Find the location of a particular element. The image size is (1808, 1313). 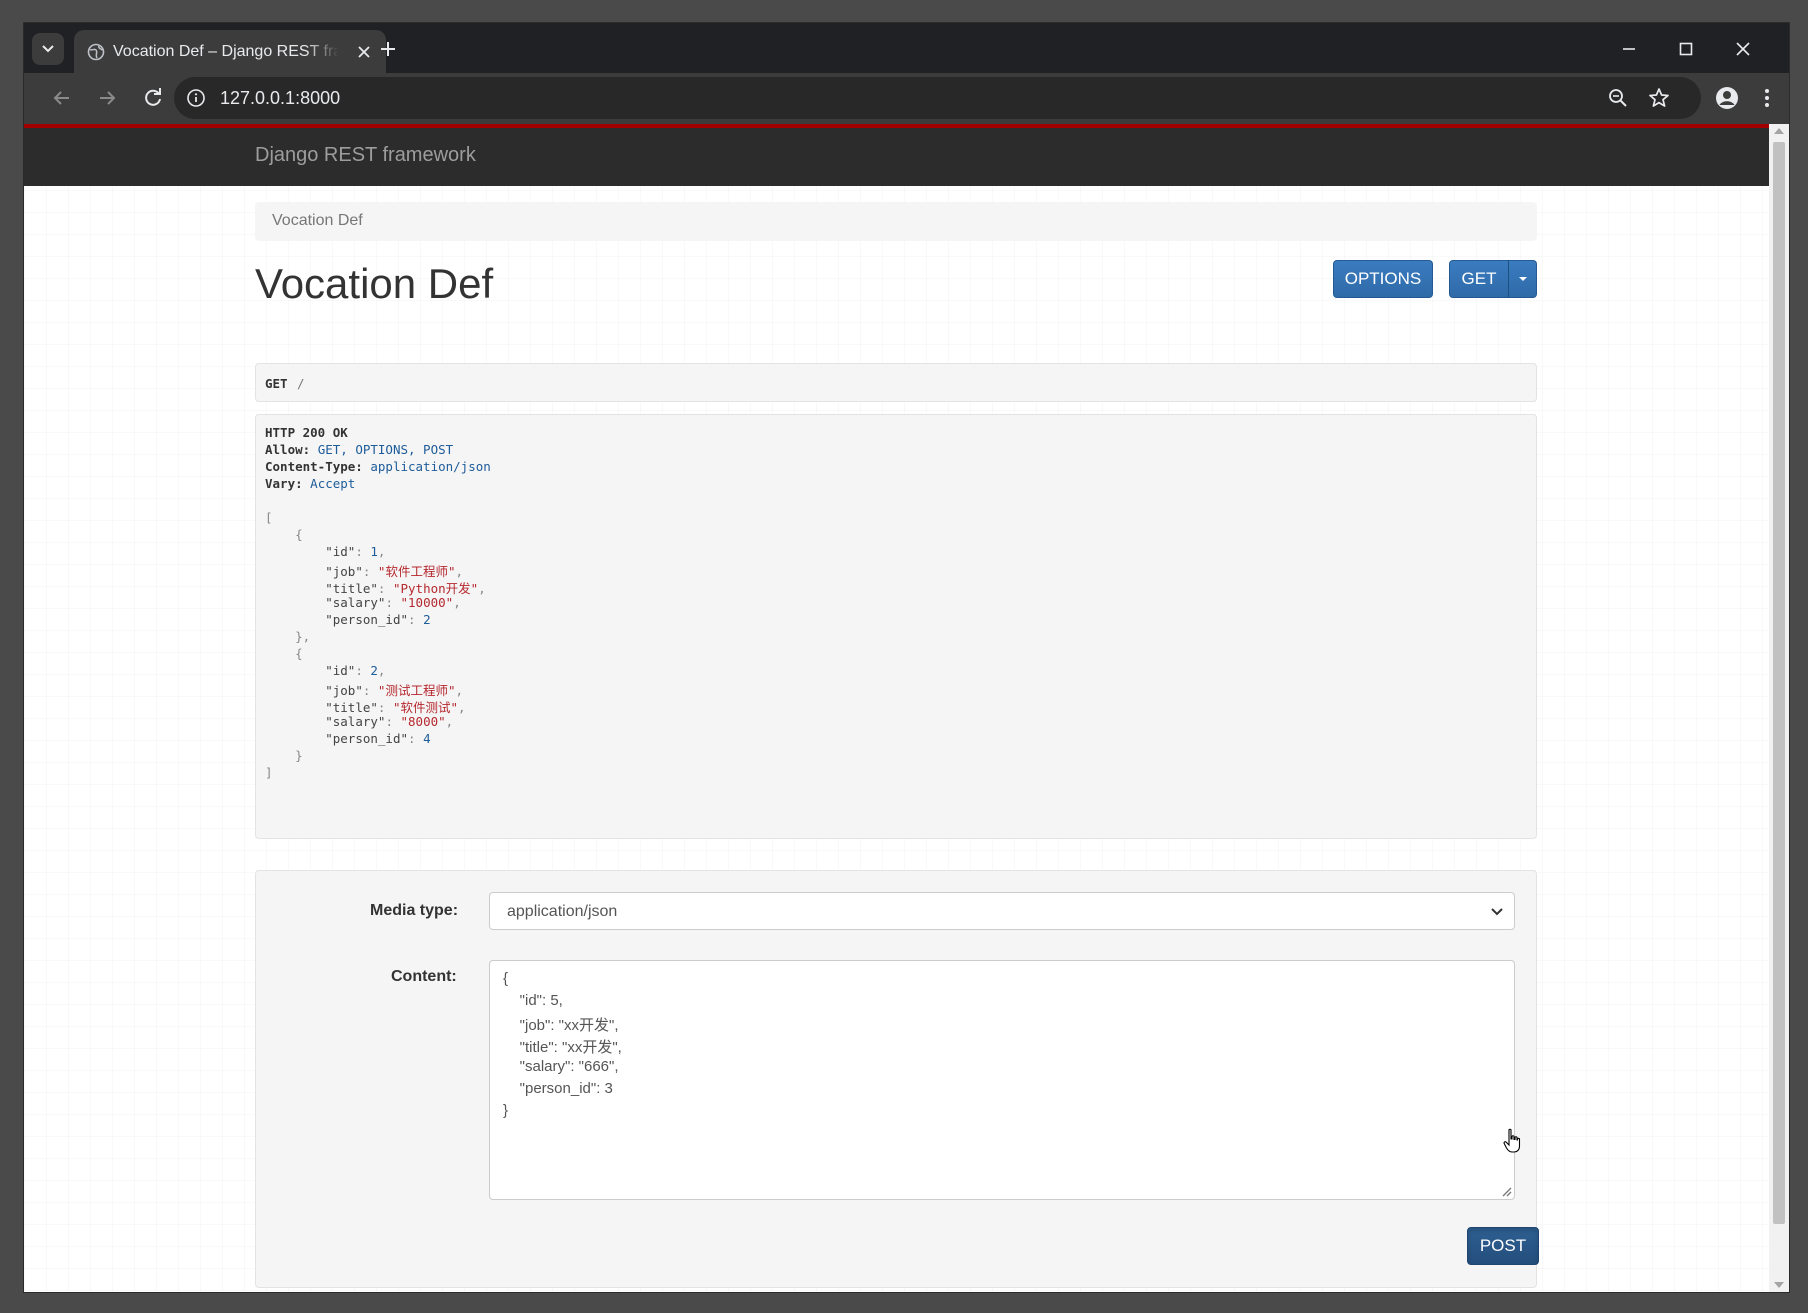

close-icon is located at coordinates (364, 52).